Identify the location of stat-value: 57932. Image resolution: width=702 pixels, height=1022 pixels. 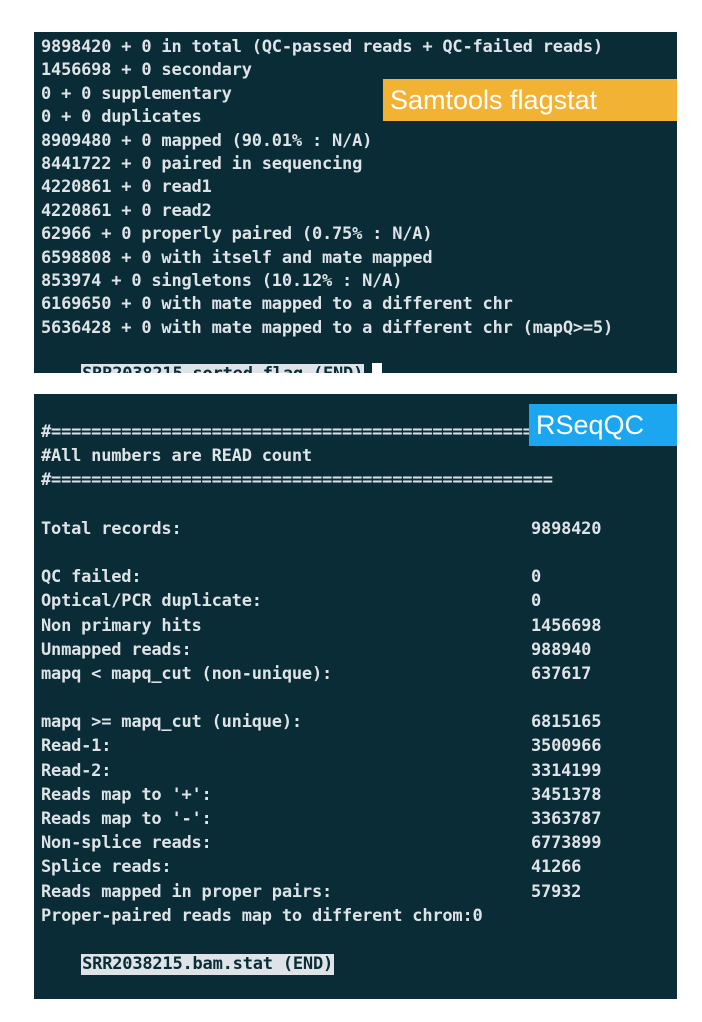
(556, 891).